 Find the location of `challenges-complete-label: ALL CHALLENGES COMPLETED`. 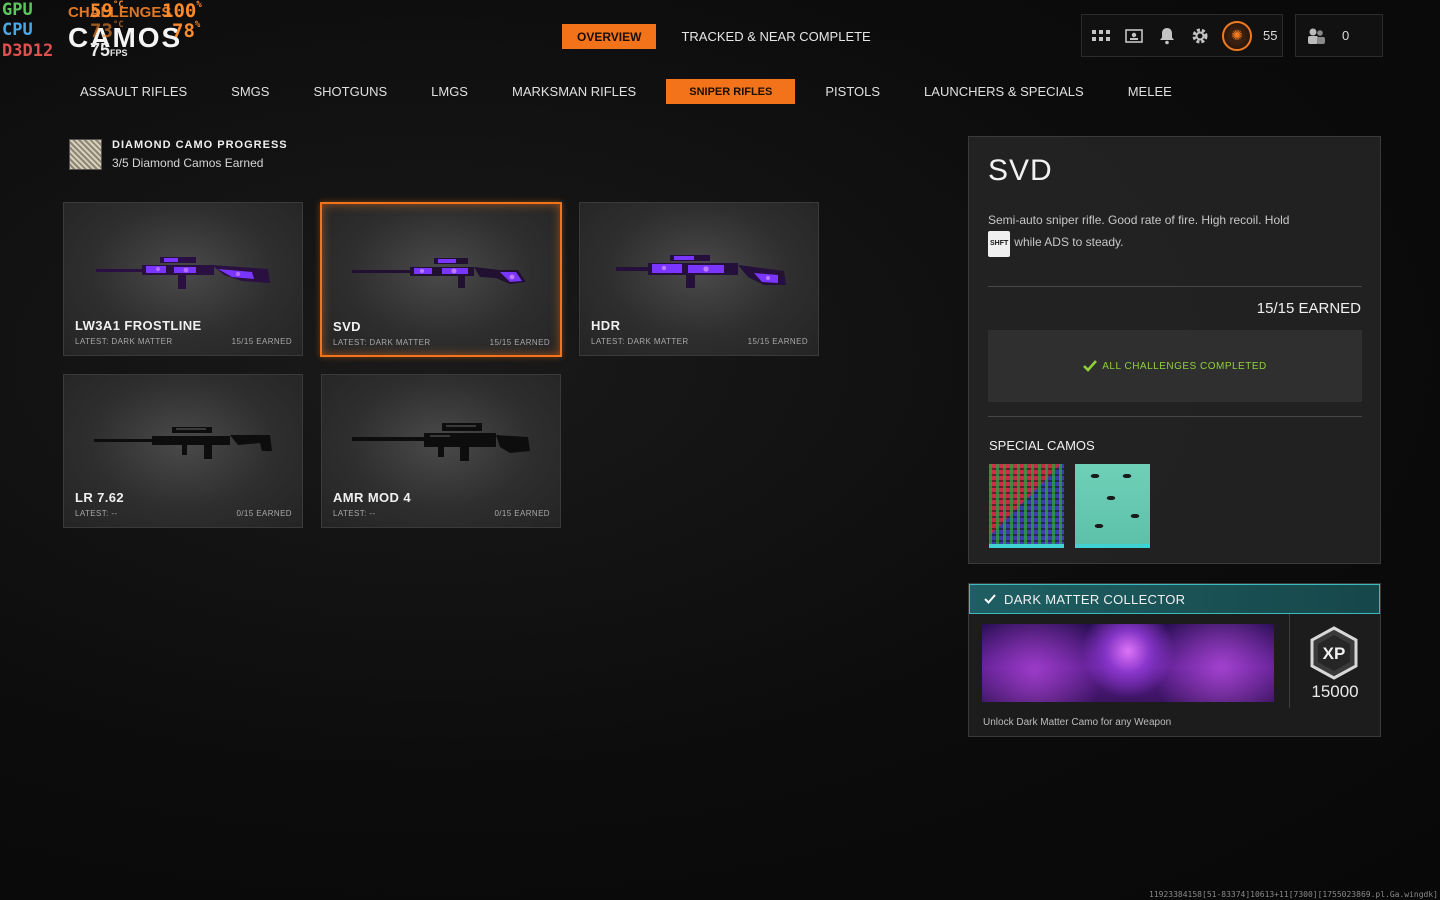

challenges-complete-label: ALL CHALLENGES COMPLETED is located at coordinates (1184, 366).